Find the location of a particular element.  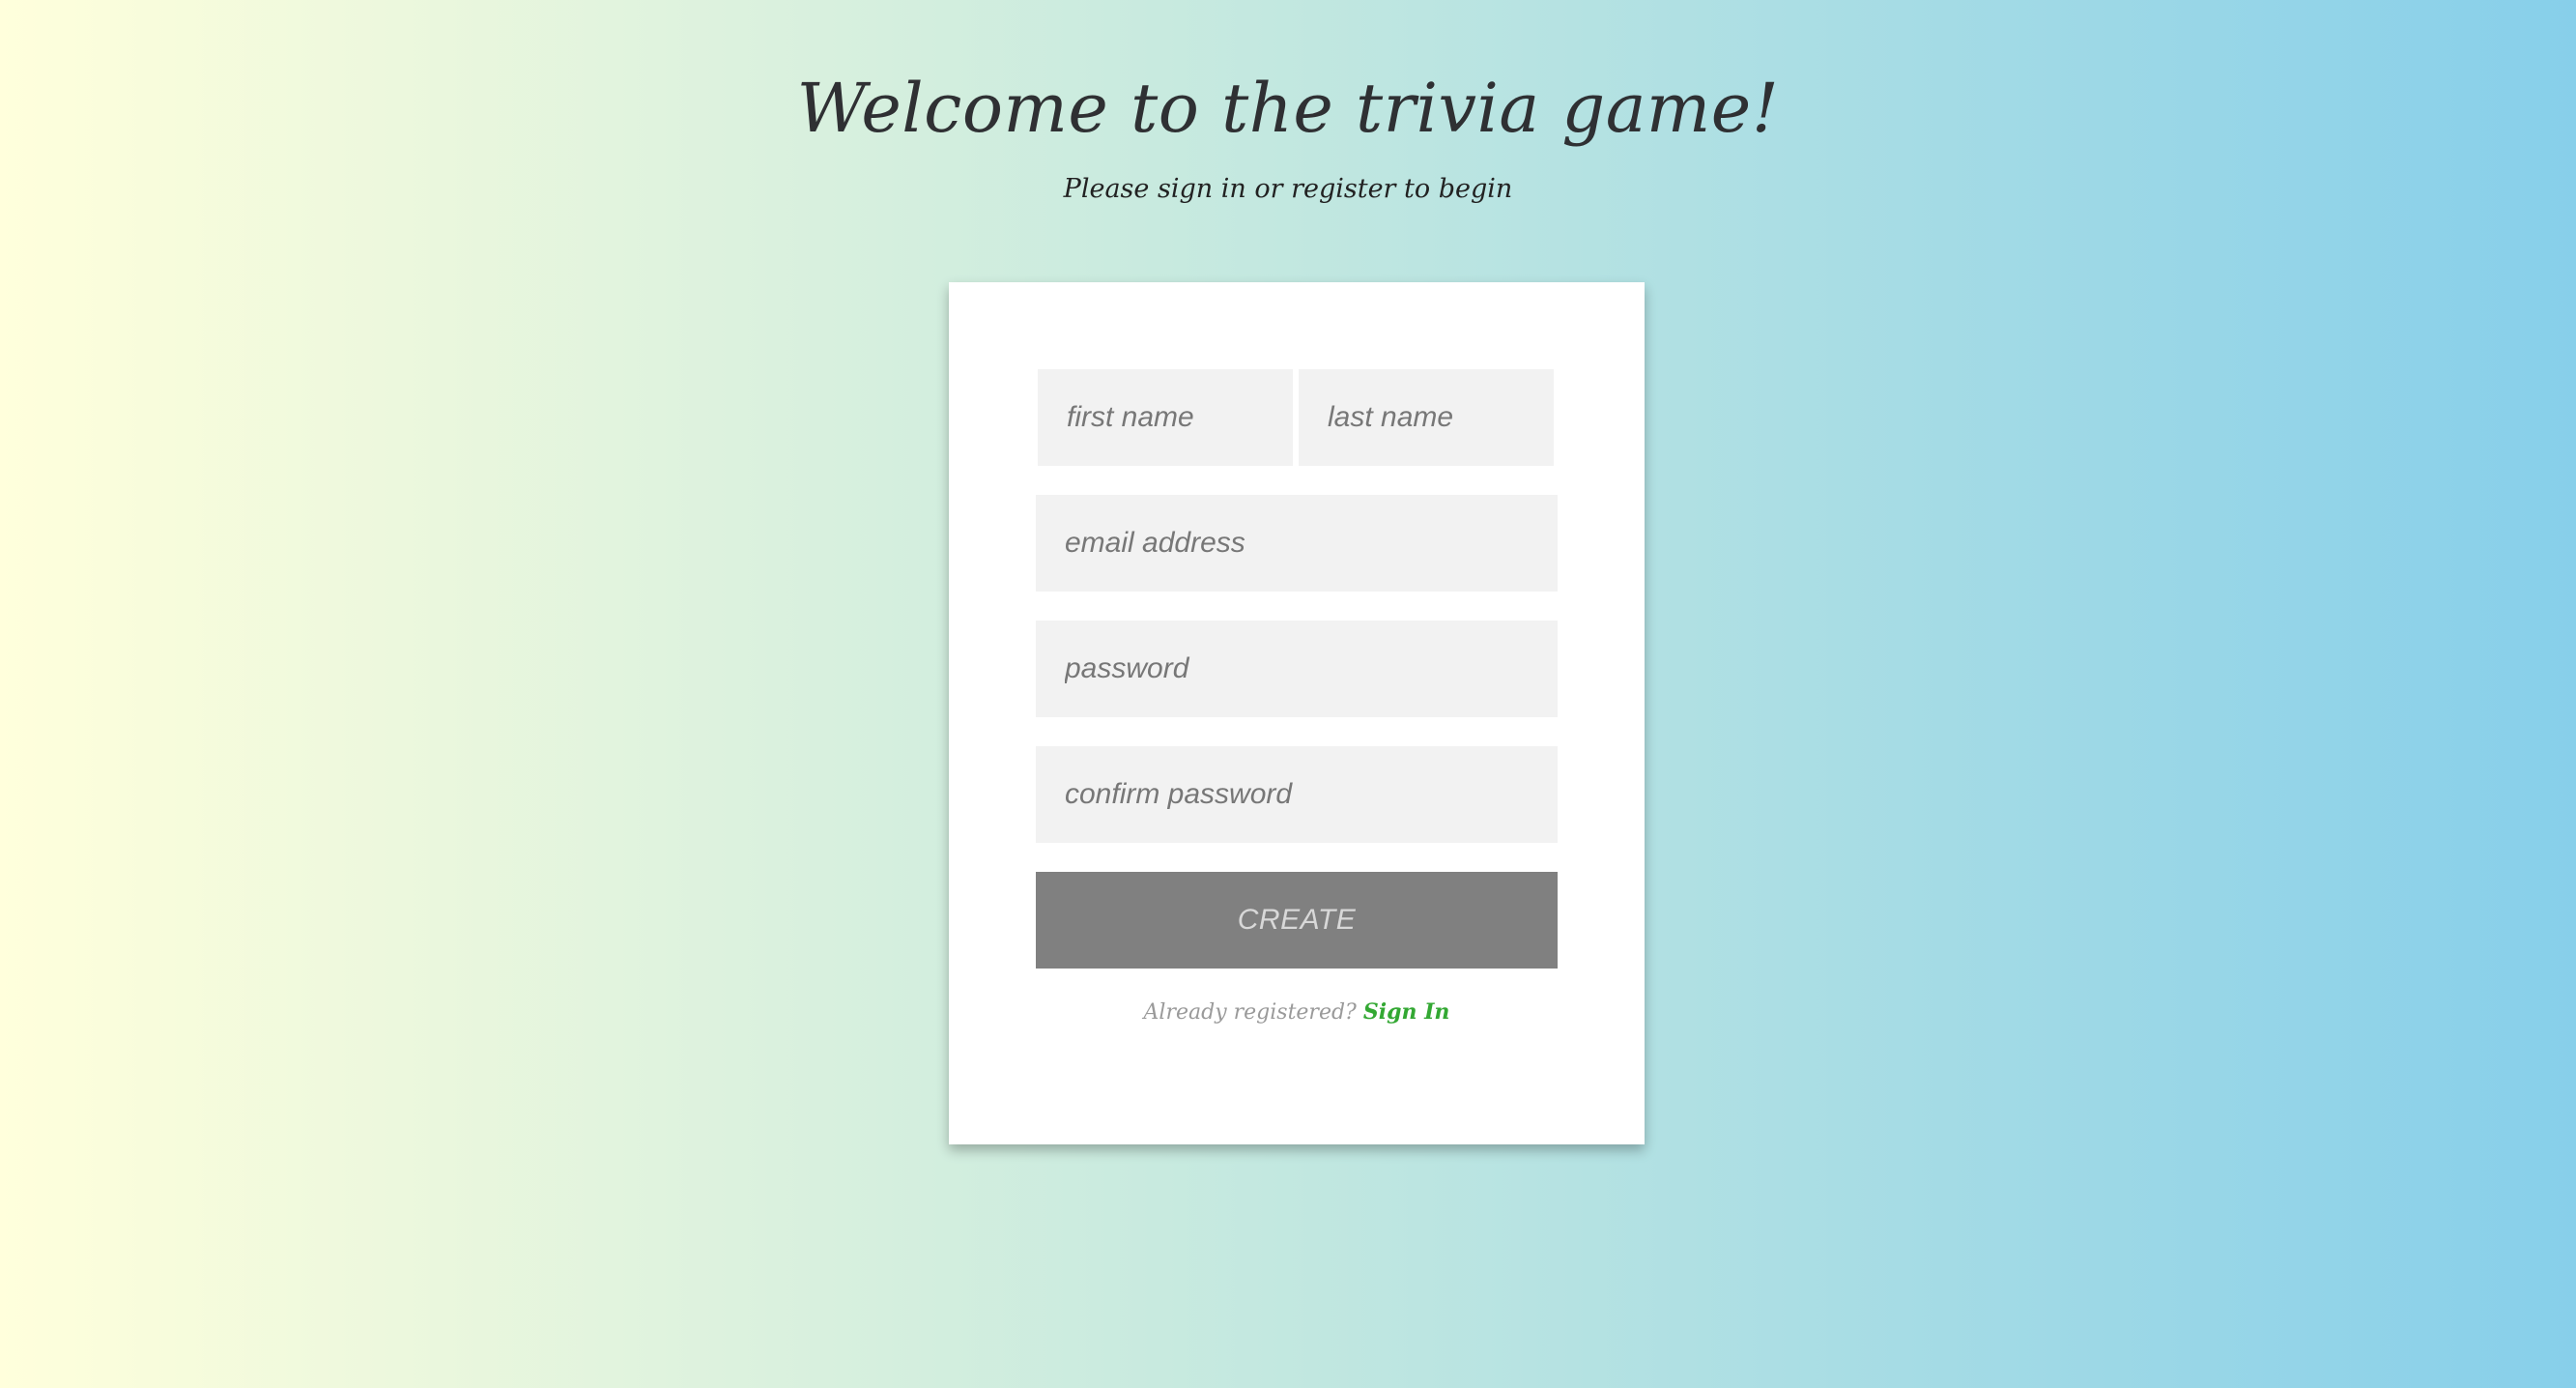

first-name-input is located at coordinates (1166, 417).